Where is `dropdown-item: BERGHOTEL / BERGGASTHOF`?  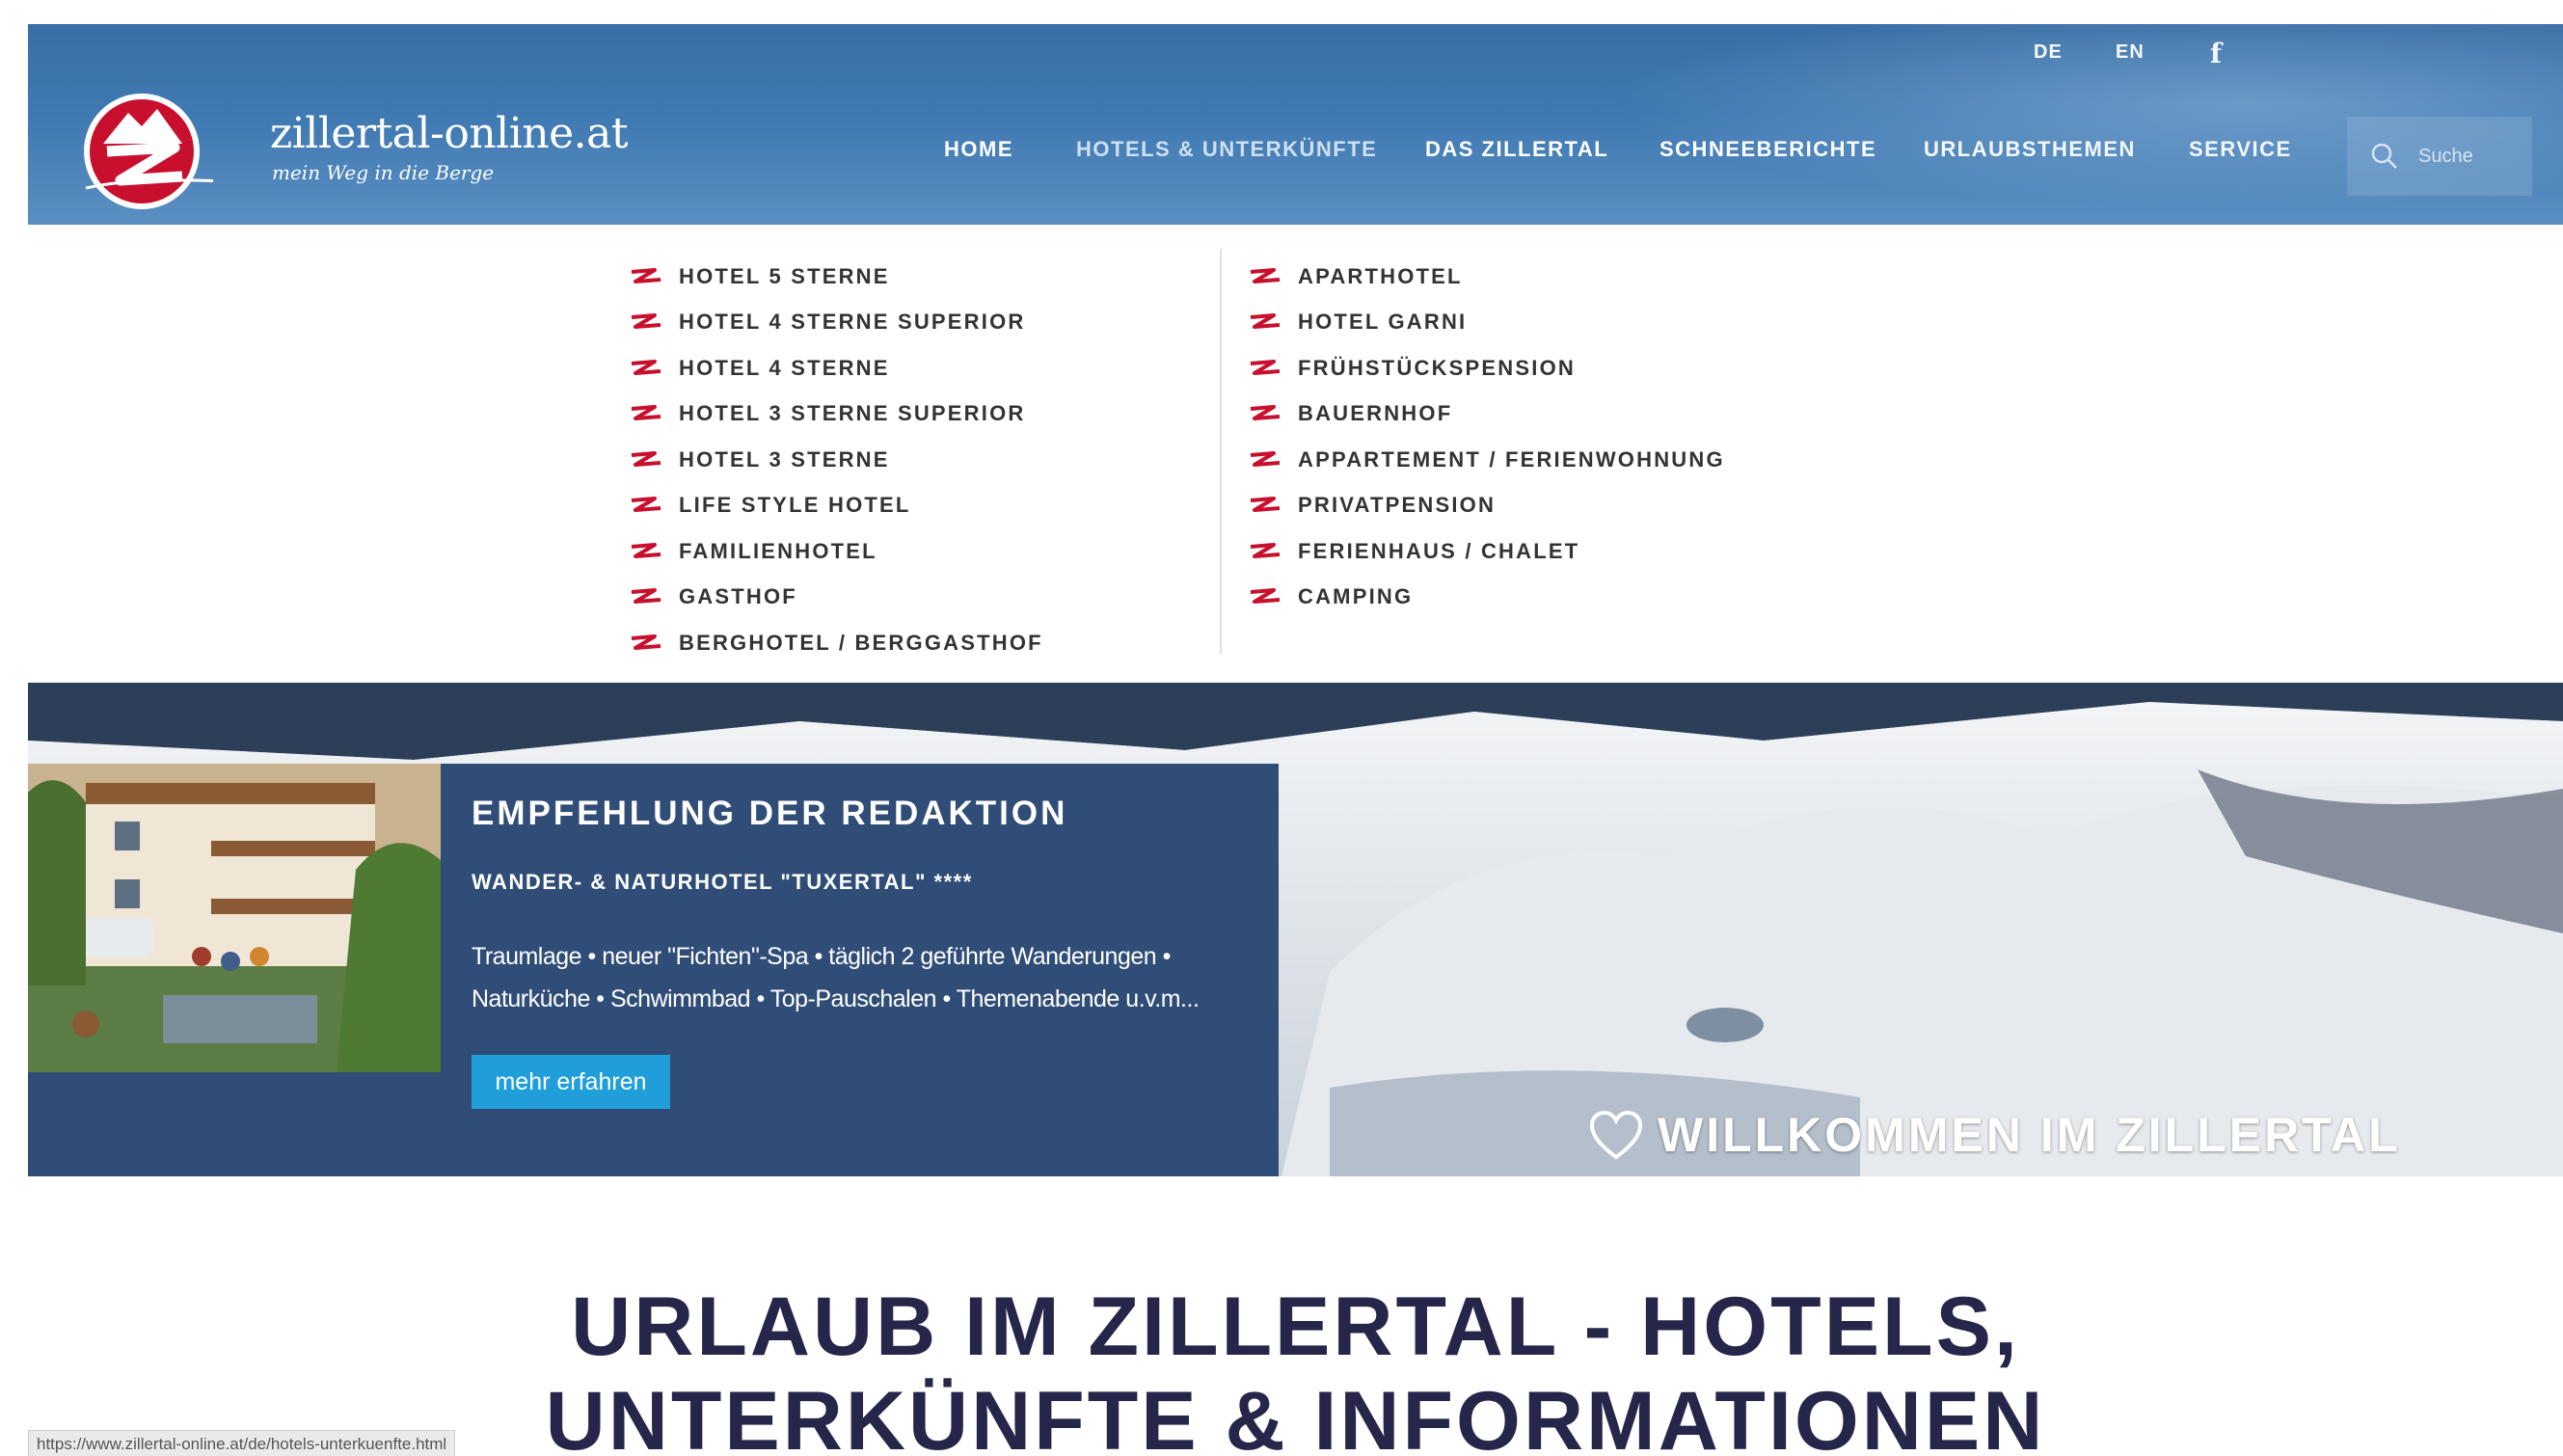
dropdown-item: BERGHOTEL / BERGGASTHOF is located at coordinates (834, 643).